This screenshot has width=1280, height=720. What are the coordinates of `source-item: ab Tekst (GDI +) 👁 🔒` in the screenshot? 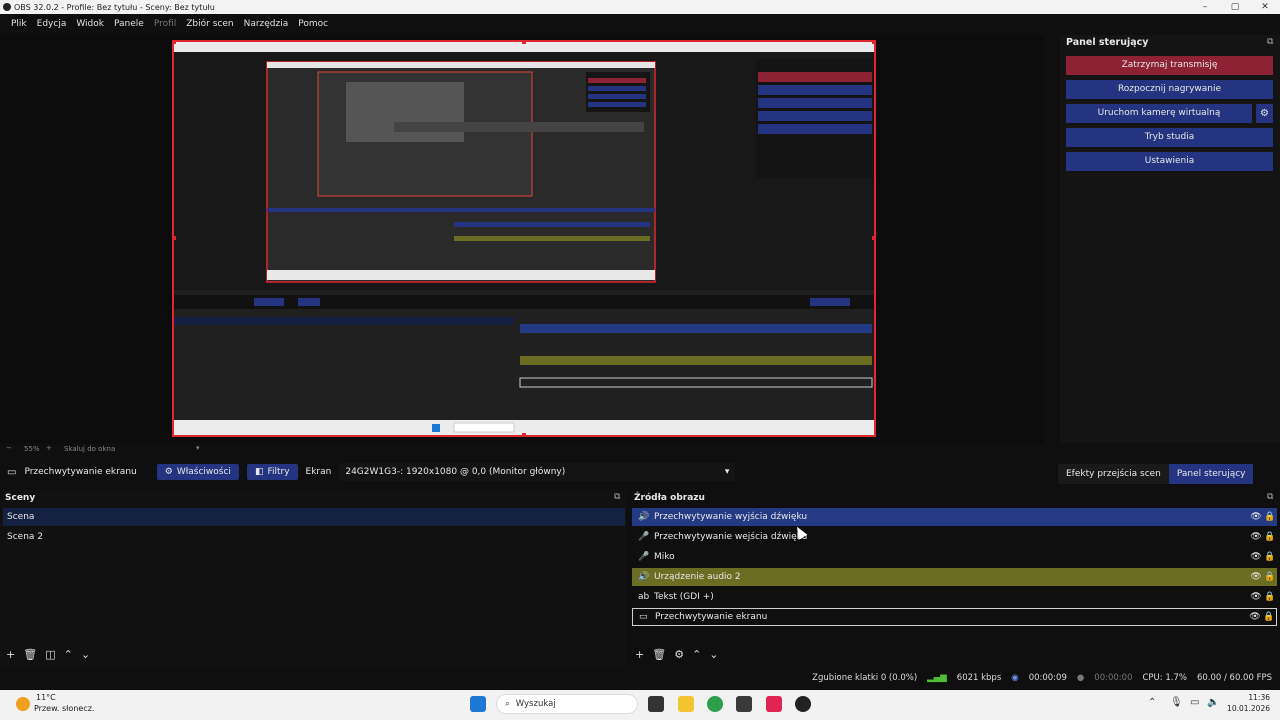 It's located at (954, 597).